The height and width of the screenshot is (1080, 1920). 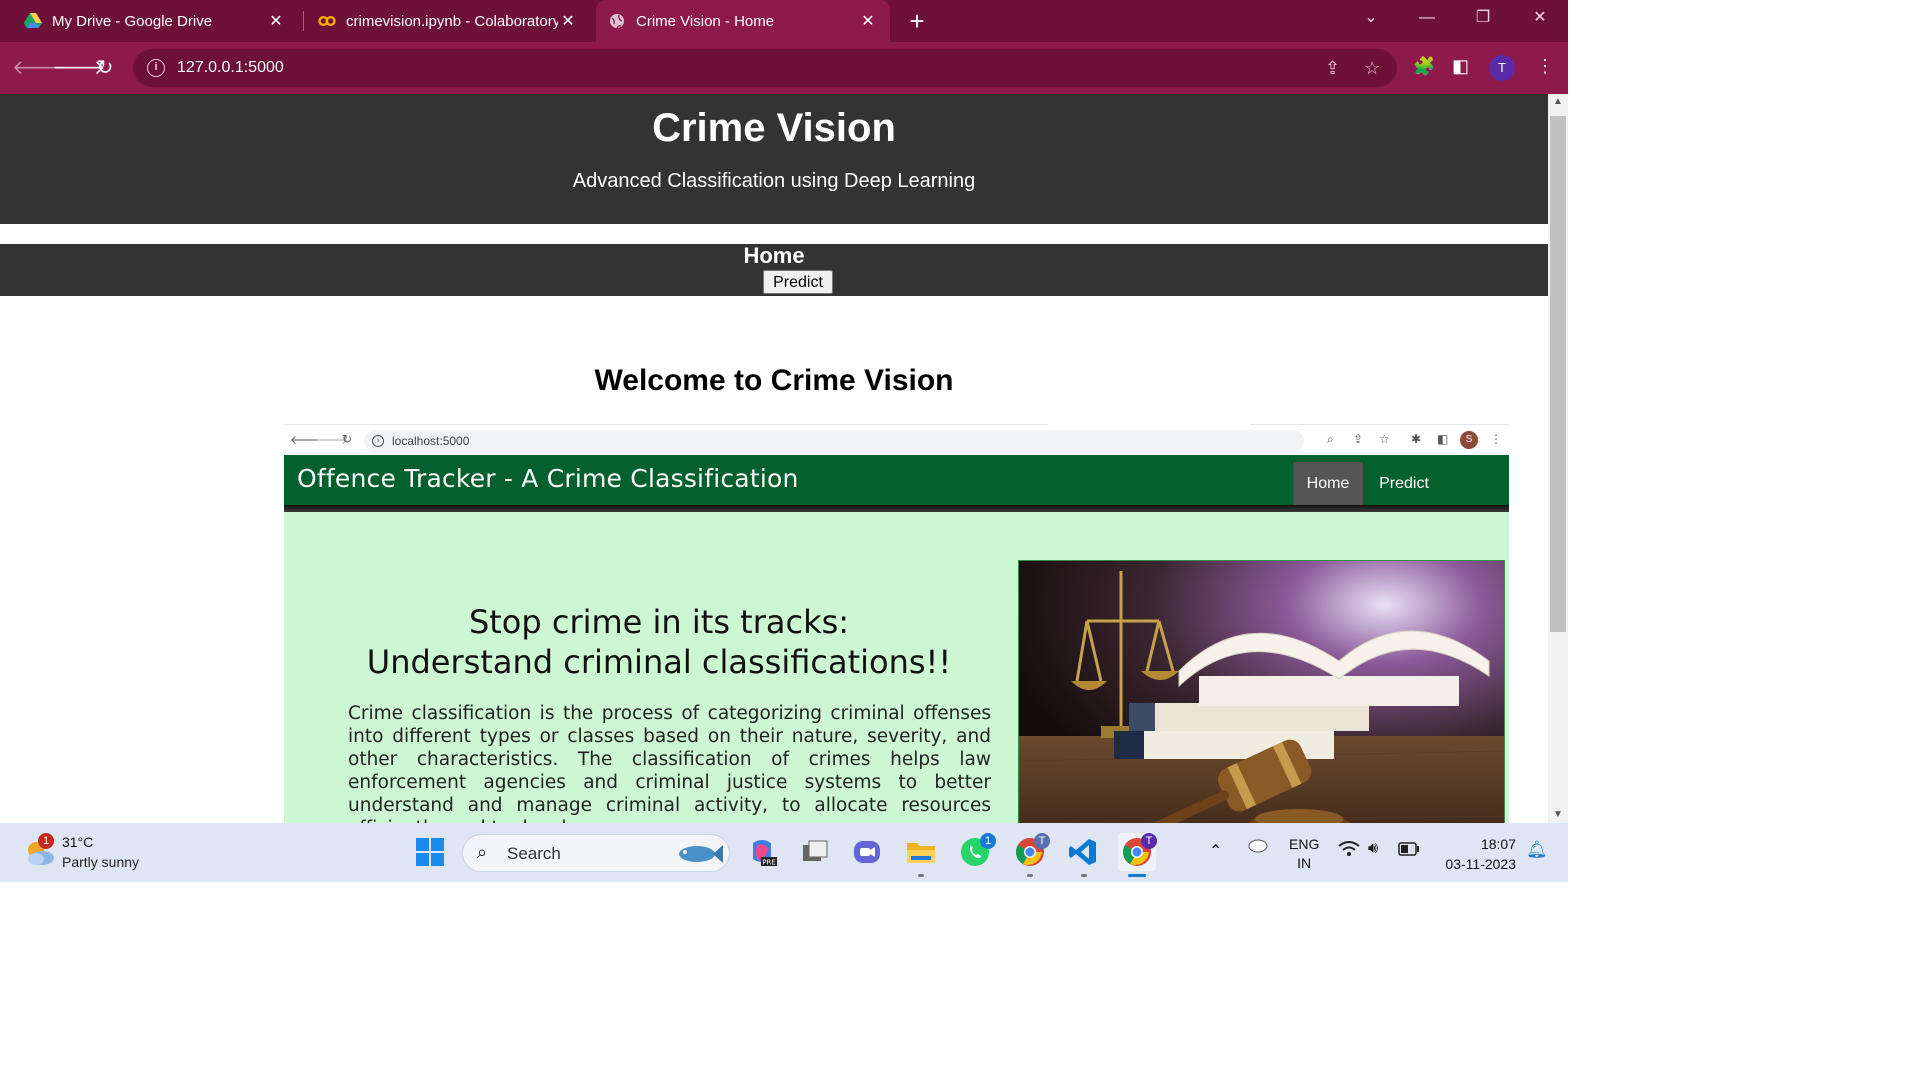 What do you see at coordinates (132, 21) in the screenshot?
I see `tab-title: My Drive - Google Drive` at bounding box center [132, 21].